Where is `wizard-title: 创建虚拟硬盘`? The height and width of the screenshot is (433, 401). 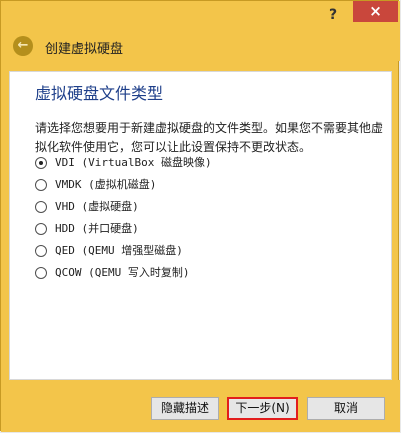 wizard-title: 创建虚拟硬盘 is located at coordinates (84, 49).